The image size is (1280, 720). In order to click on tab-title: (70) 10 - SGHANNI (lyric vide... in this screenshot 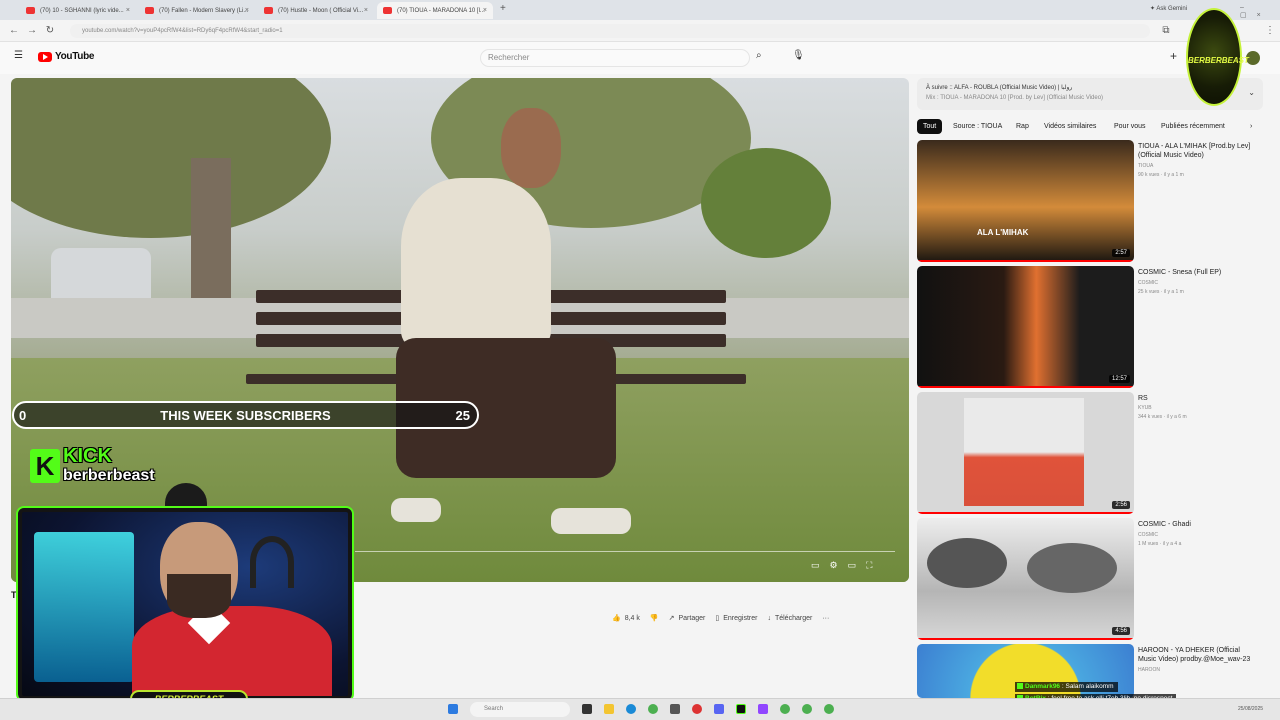, I will do `click(82, 10)`.